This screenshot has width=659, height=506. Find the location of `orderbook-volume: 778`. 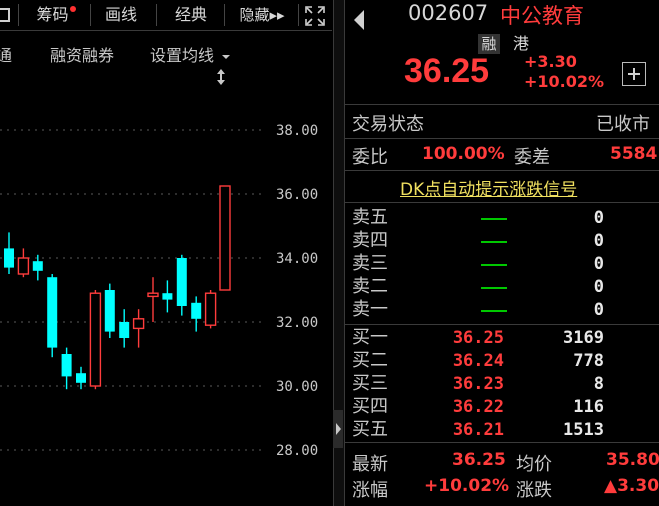

orderbook-volume: 778 is located at coordinates (588, 361).